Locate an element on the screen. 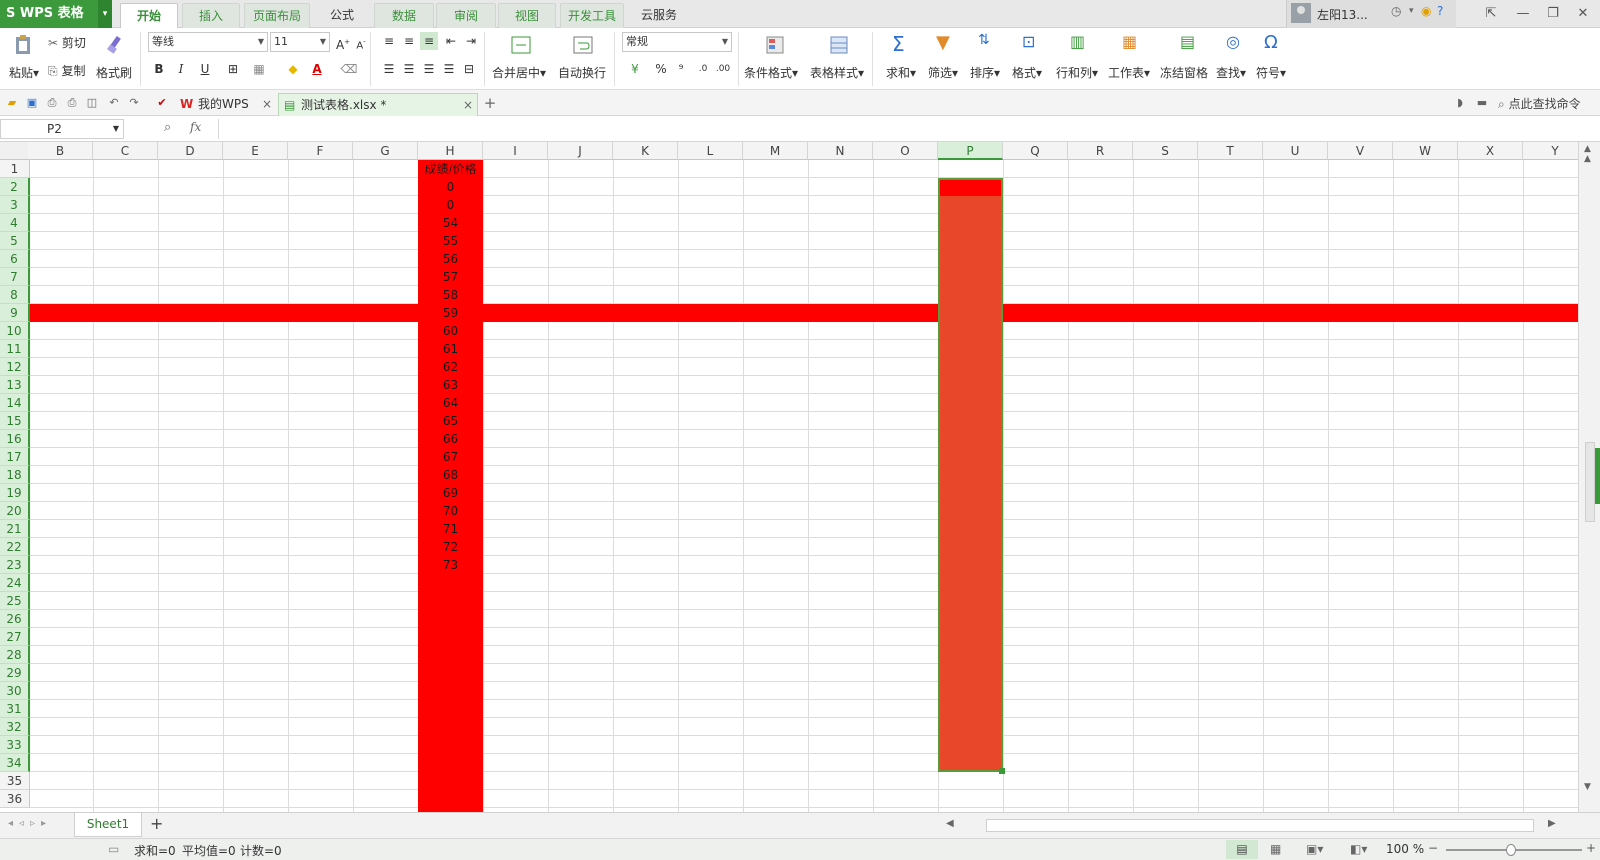 This screenshot has width=1600, height=860. row-header: 5 is located at coordinates (15, 241).